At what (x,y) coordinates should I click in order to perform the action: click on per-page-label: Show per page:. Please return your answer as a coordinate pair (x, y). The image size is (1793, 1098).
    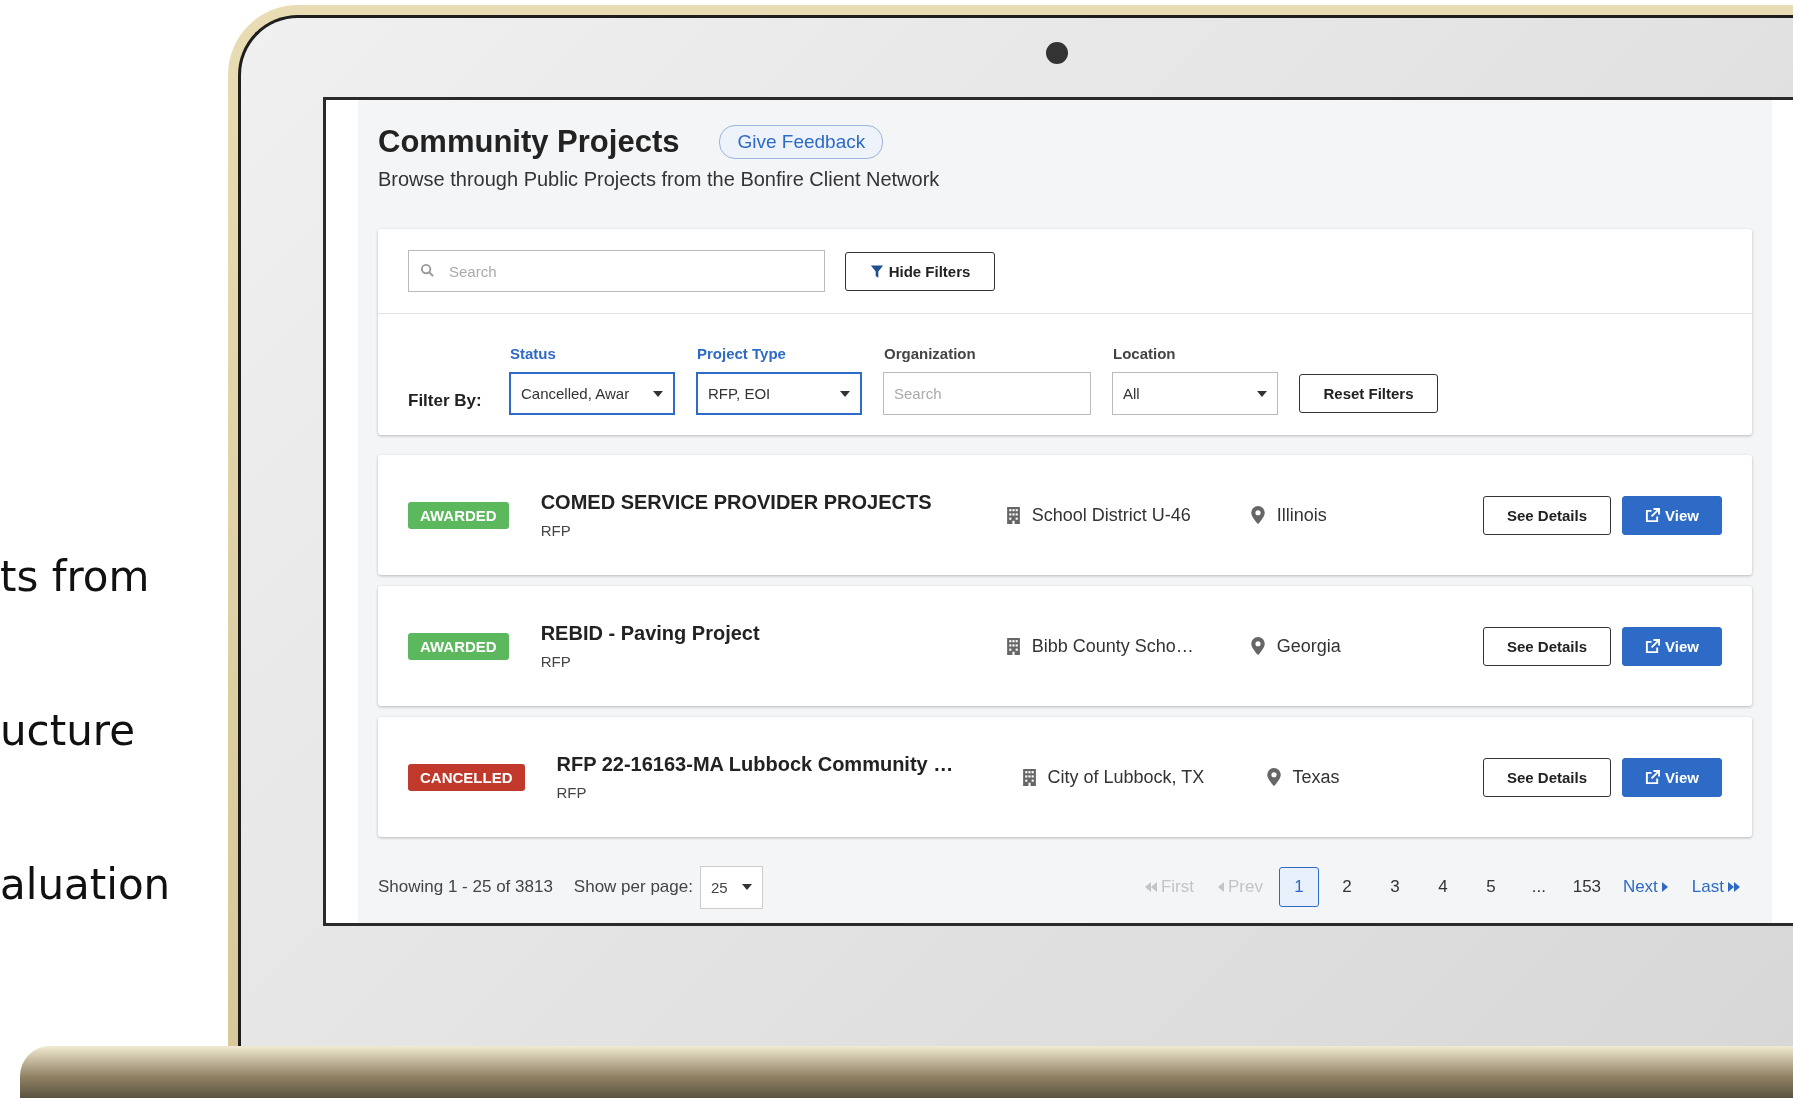
    Looking at the image, I should click on (633, 887).